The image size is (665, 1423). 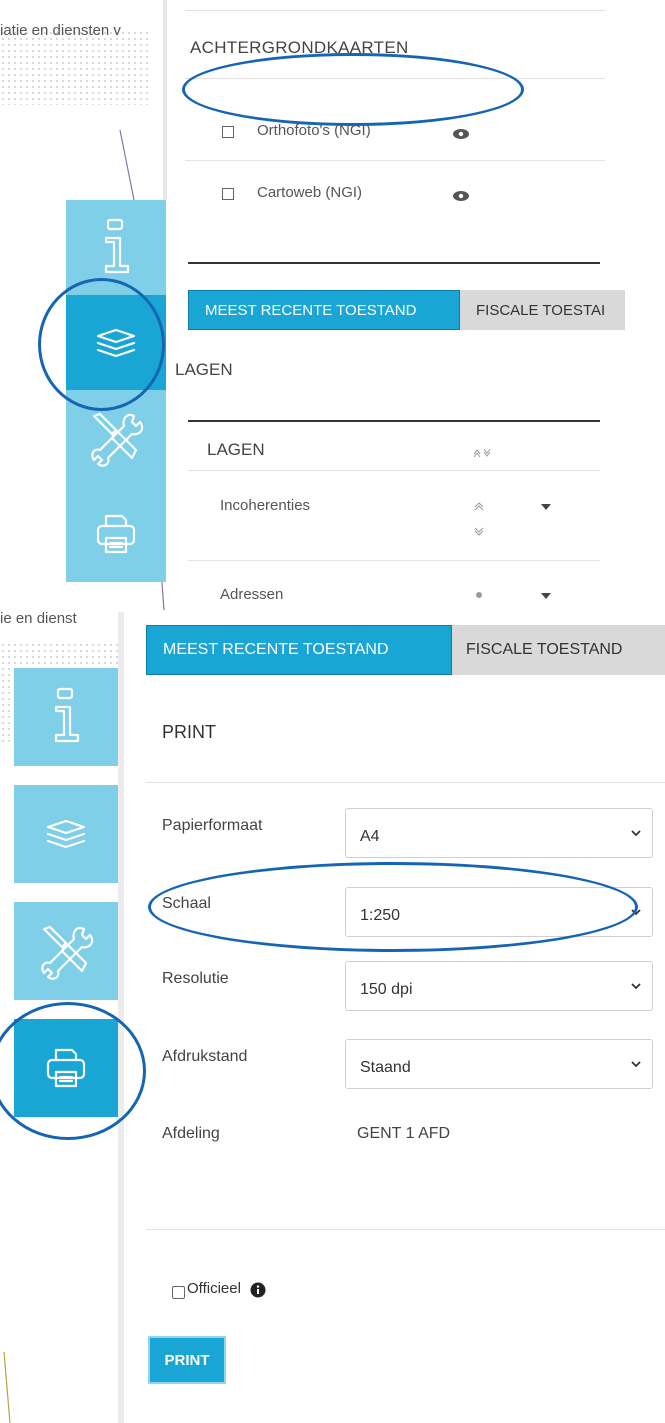 I want to click on afdeling-value: GENT 1 AFD, so click(x=404, y=1133).